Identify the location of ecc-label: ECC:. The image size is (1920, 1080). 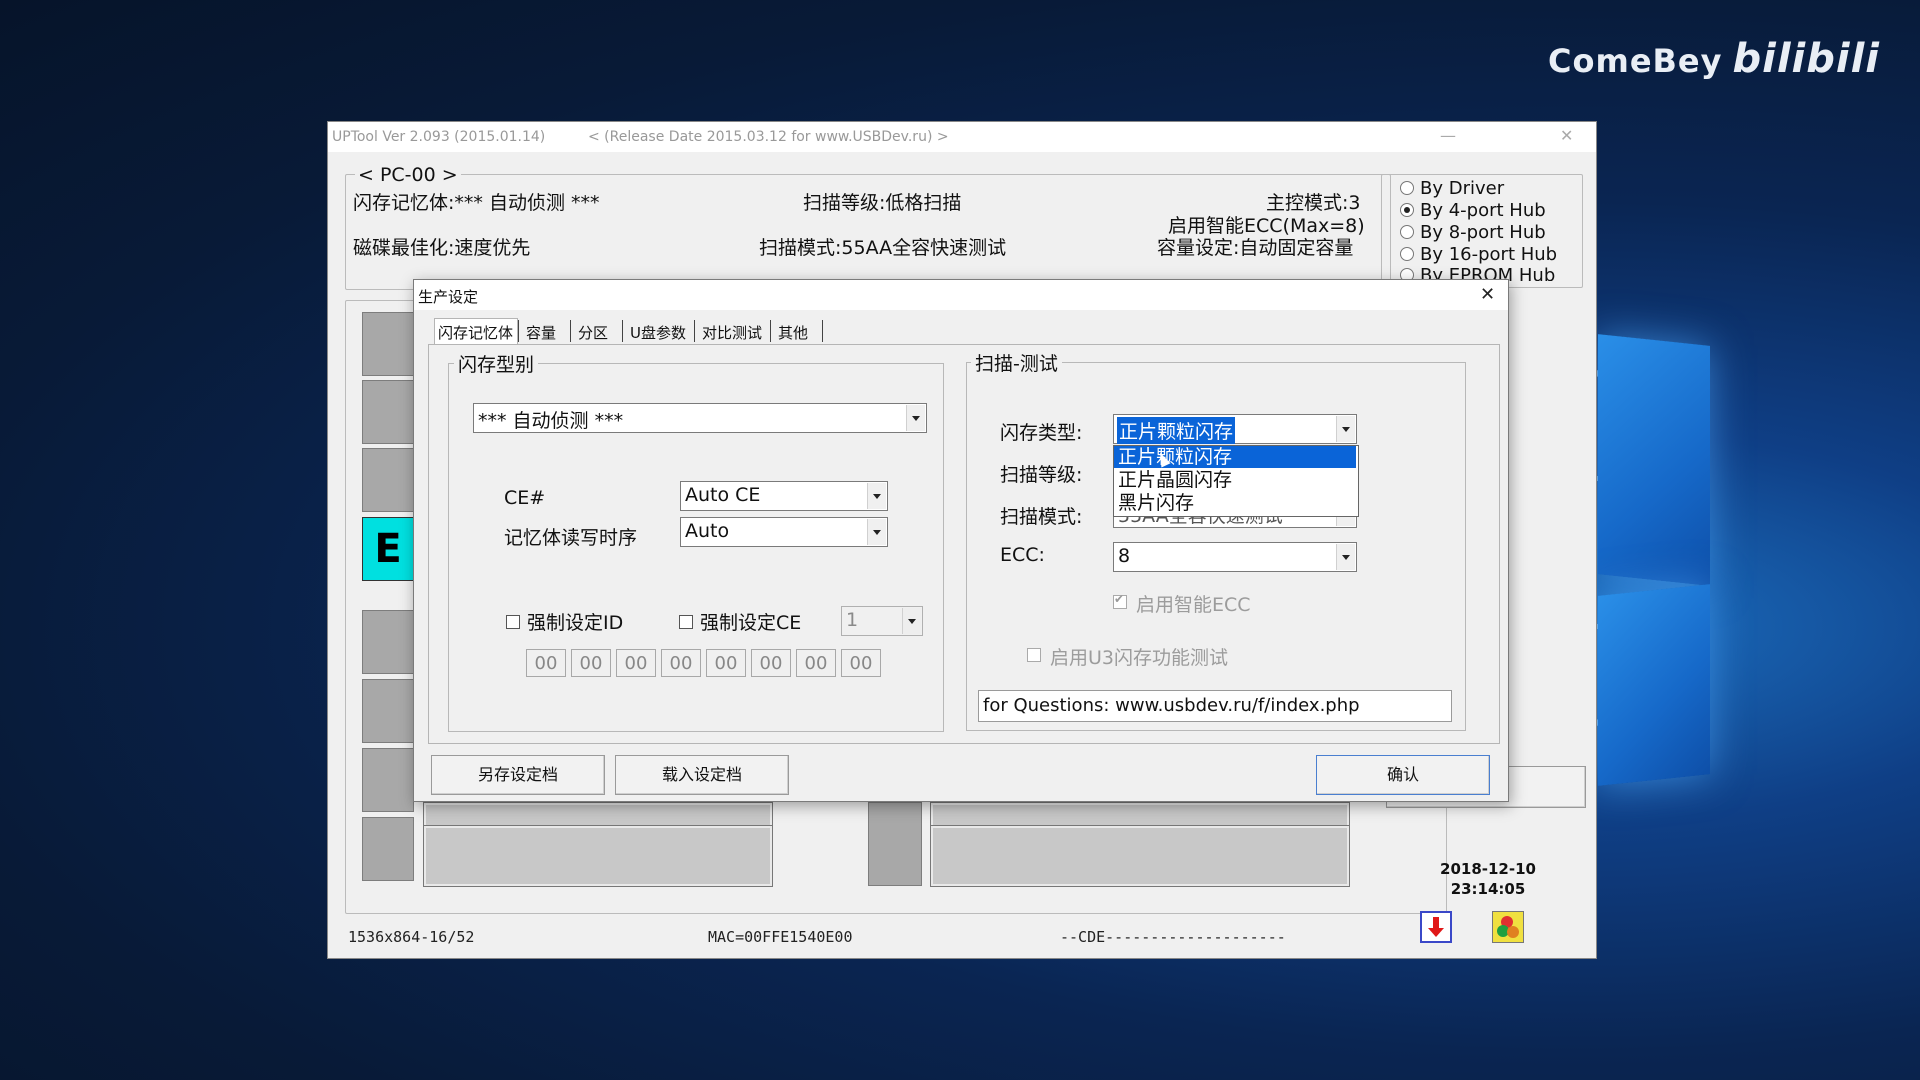
(1022, 555).